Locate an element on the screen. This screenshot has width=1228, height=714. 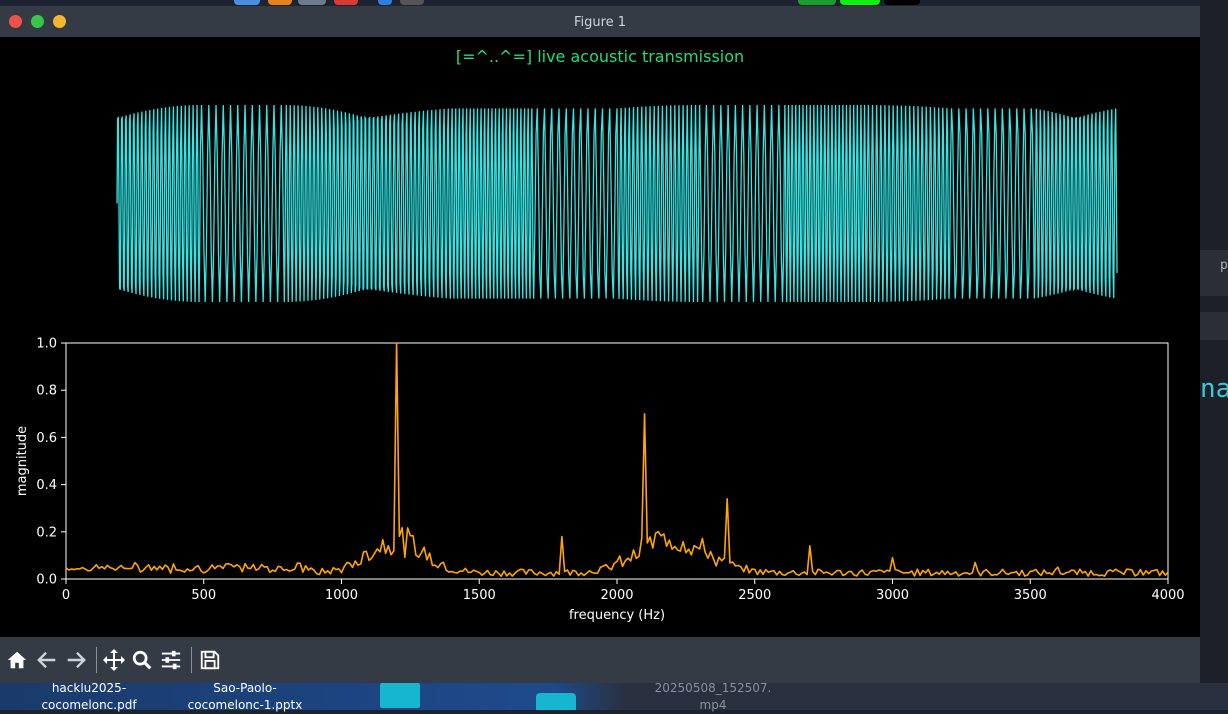
y-tick-label: 1.0 is located at coordinates (46, 344).